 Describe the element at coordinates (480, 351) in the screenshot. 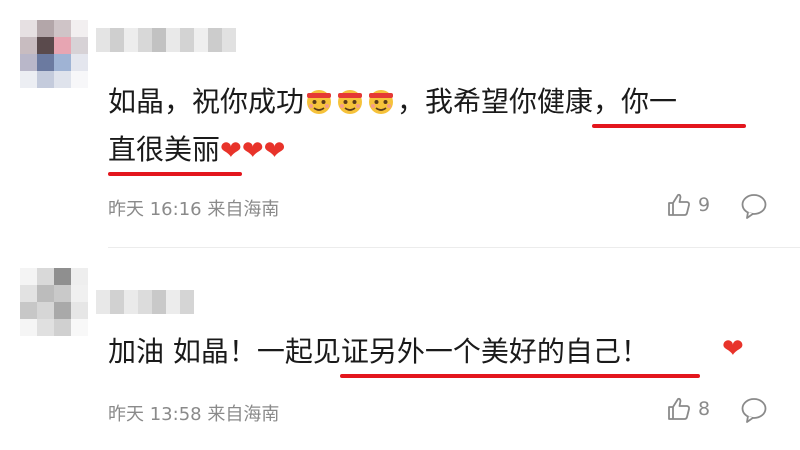

I see `comment-text-highlighted: 见证另外一个美好的自己！` at that location.